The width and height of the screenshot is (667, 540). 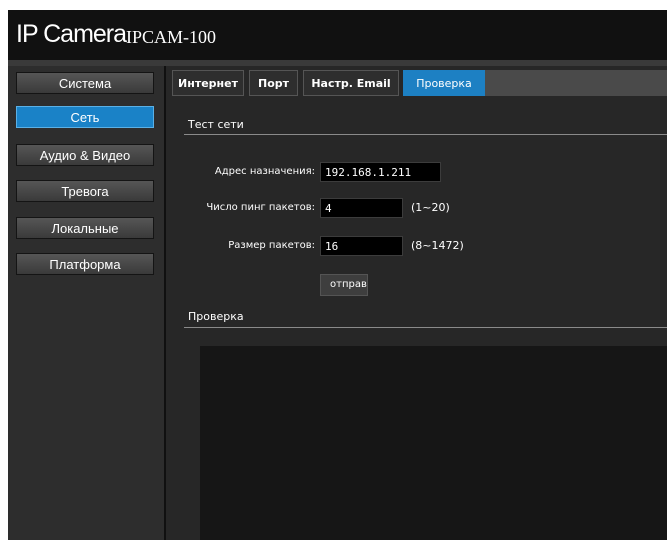 What do you see at coordinates (171, 37) in the screenshot?
I see `camera-model: IPCAM-100` at bounding box center [171, 37].